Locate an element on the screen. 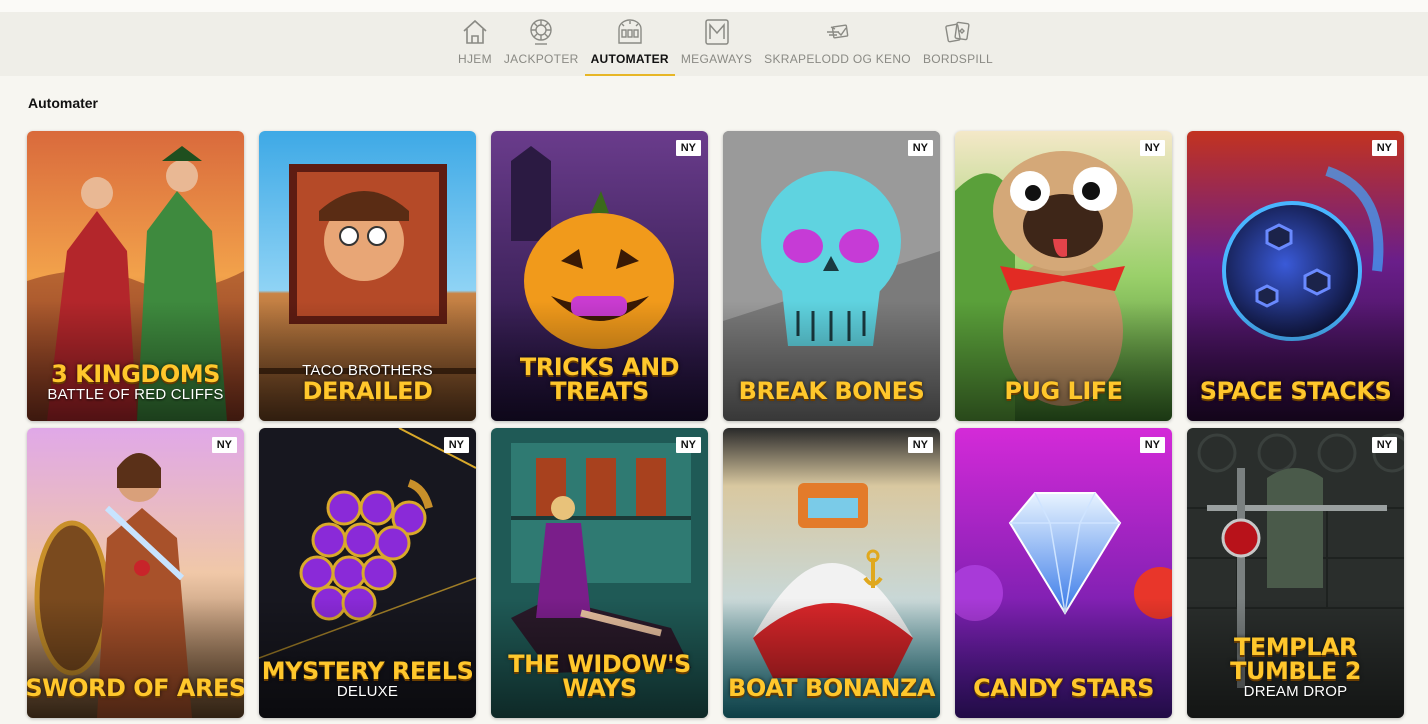 This screenshot has width=1428, height=724. game-name: TRICKS AND is located at coordinates (599, 367).